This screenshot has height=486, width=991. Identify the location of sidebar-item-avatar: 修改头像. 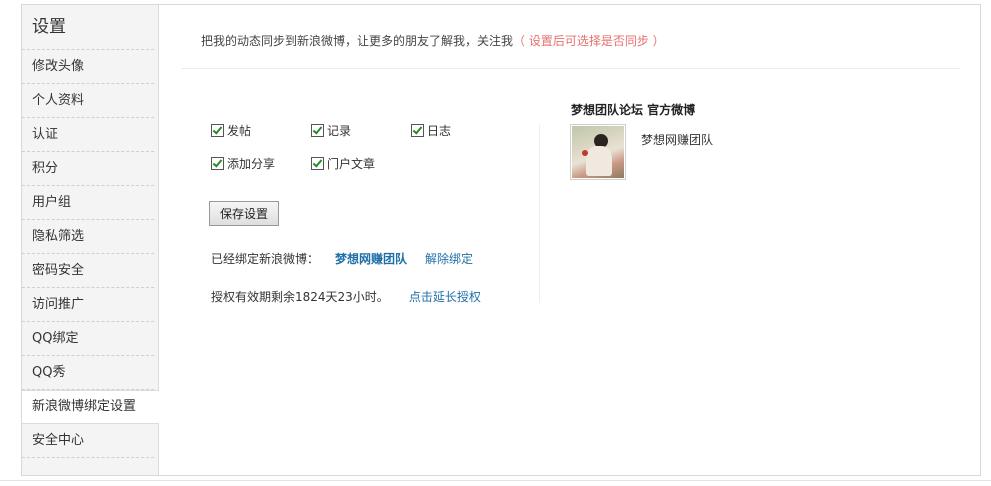
(88, 67).